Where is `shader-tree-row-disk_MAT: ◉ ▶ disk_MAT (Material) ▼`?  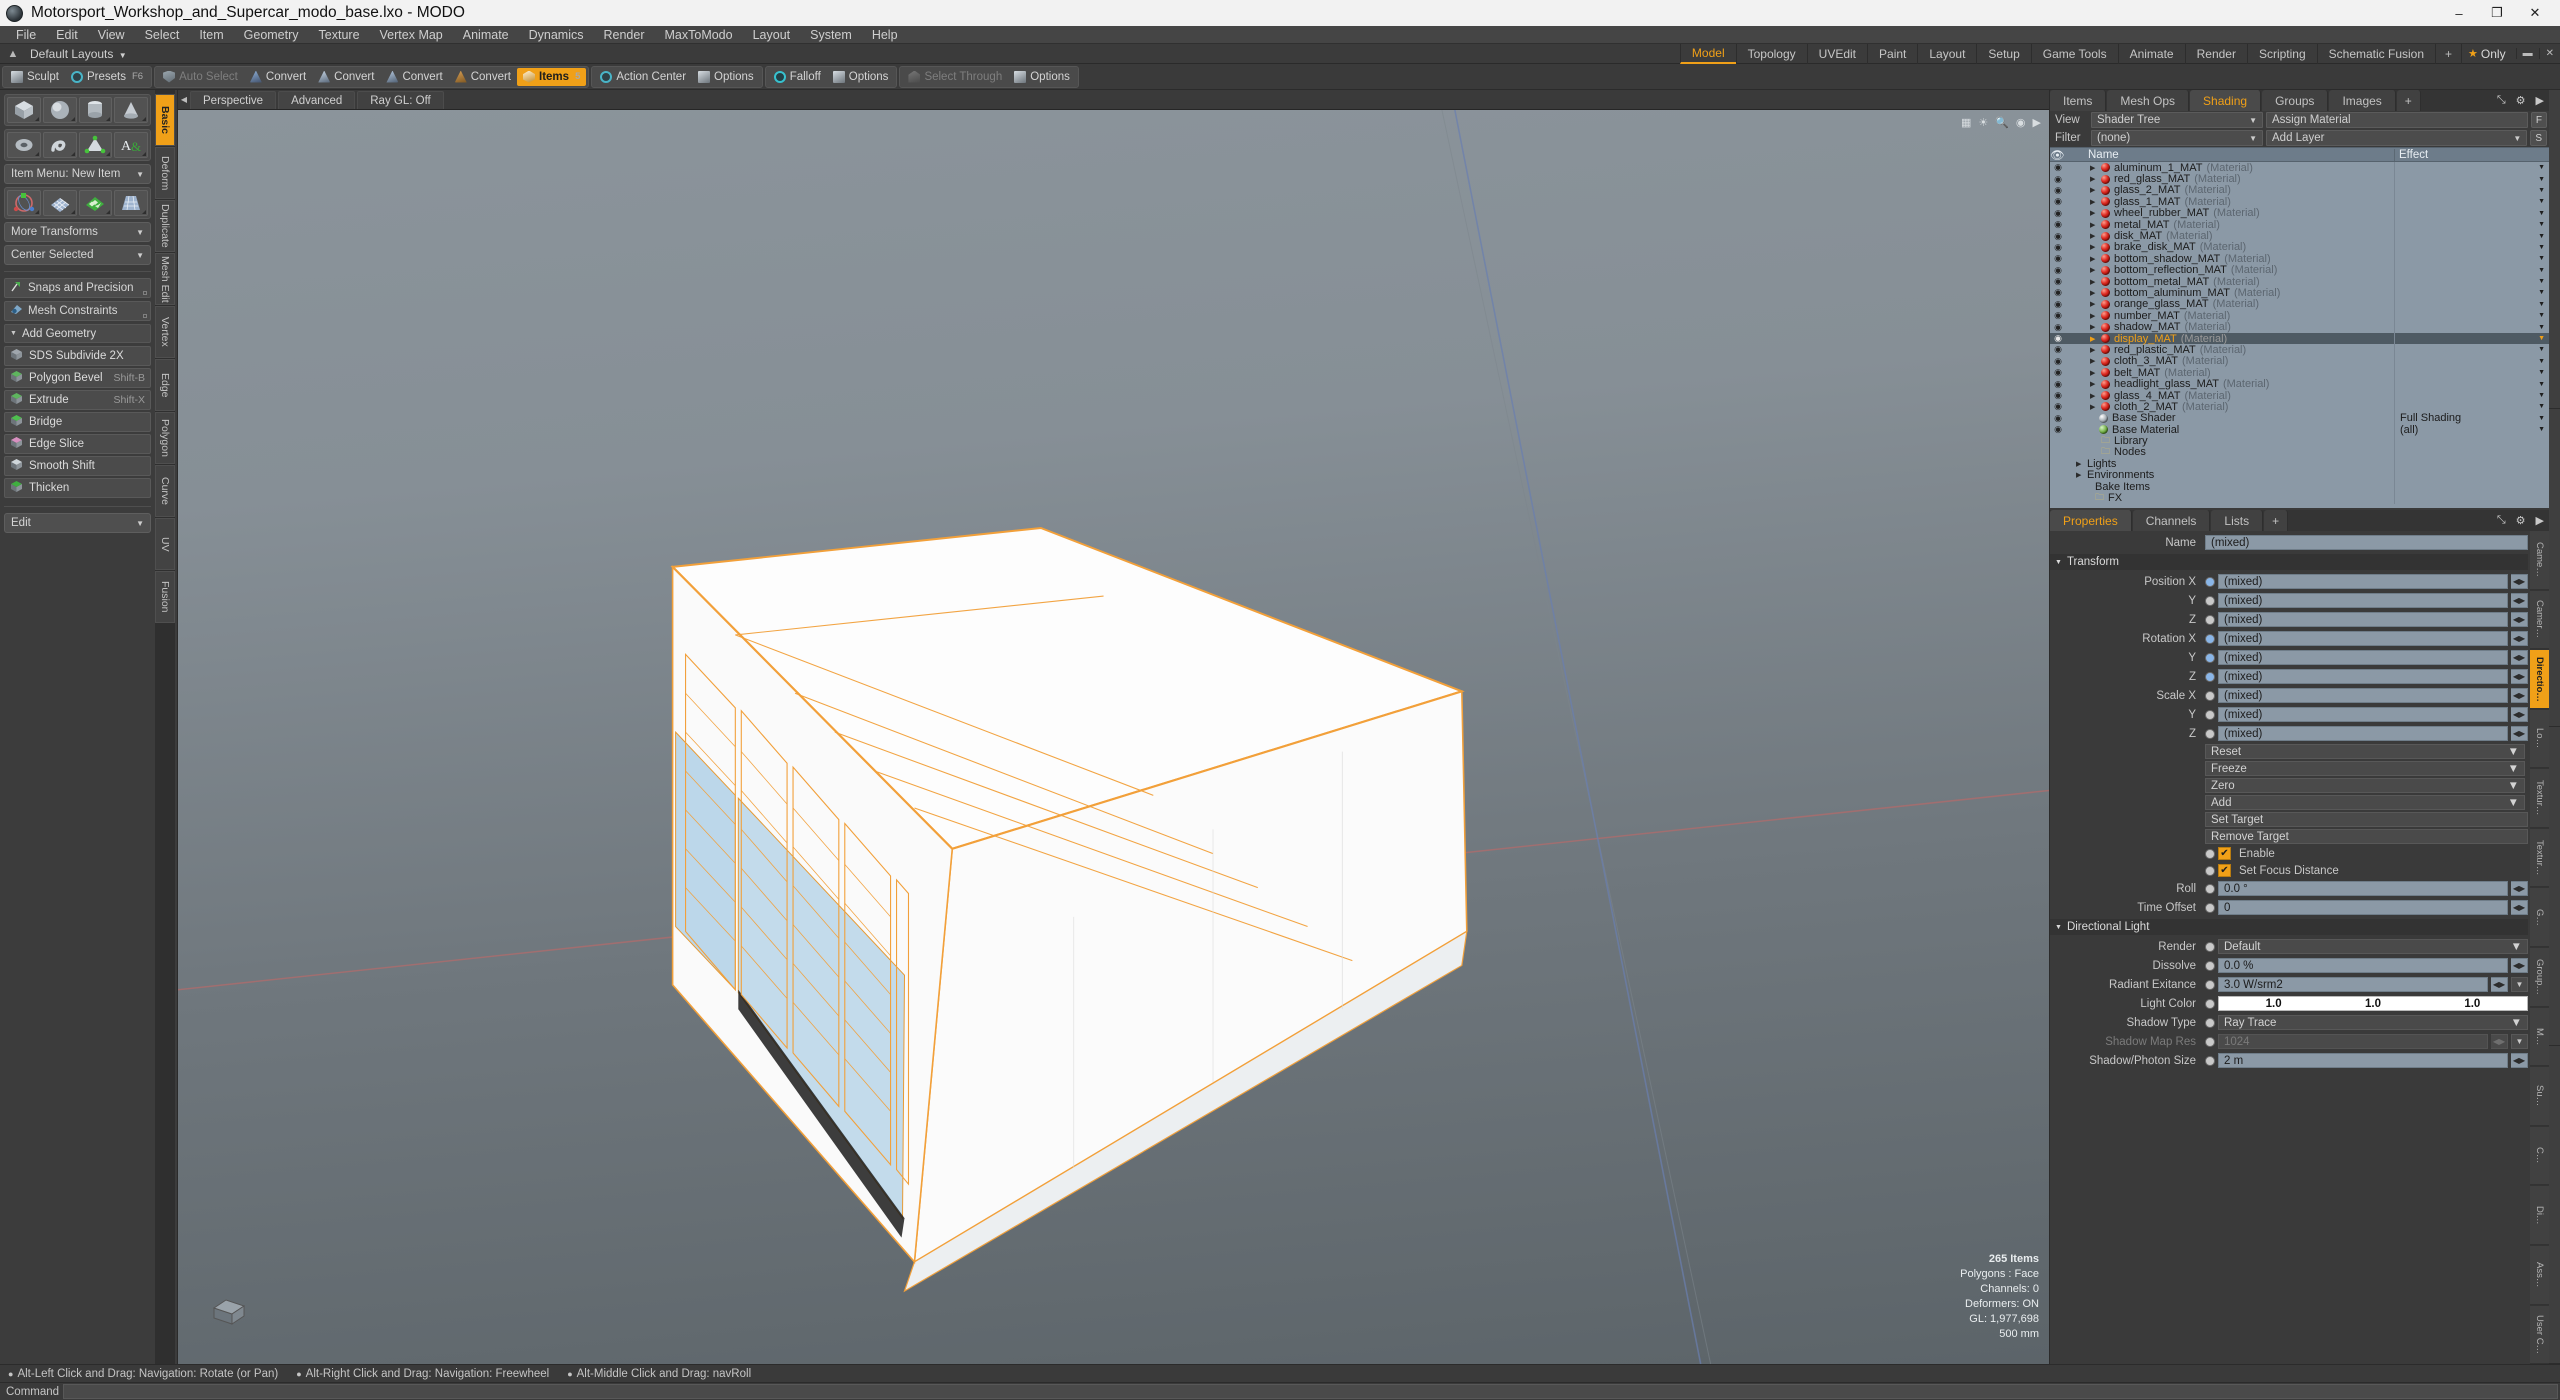 shader-tree-row-disk_MAT: ◉ ▶ disk_MAT (Material) ▼ is located at coordinates (2299, 236).